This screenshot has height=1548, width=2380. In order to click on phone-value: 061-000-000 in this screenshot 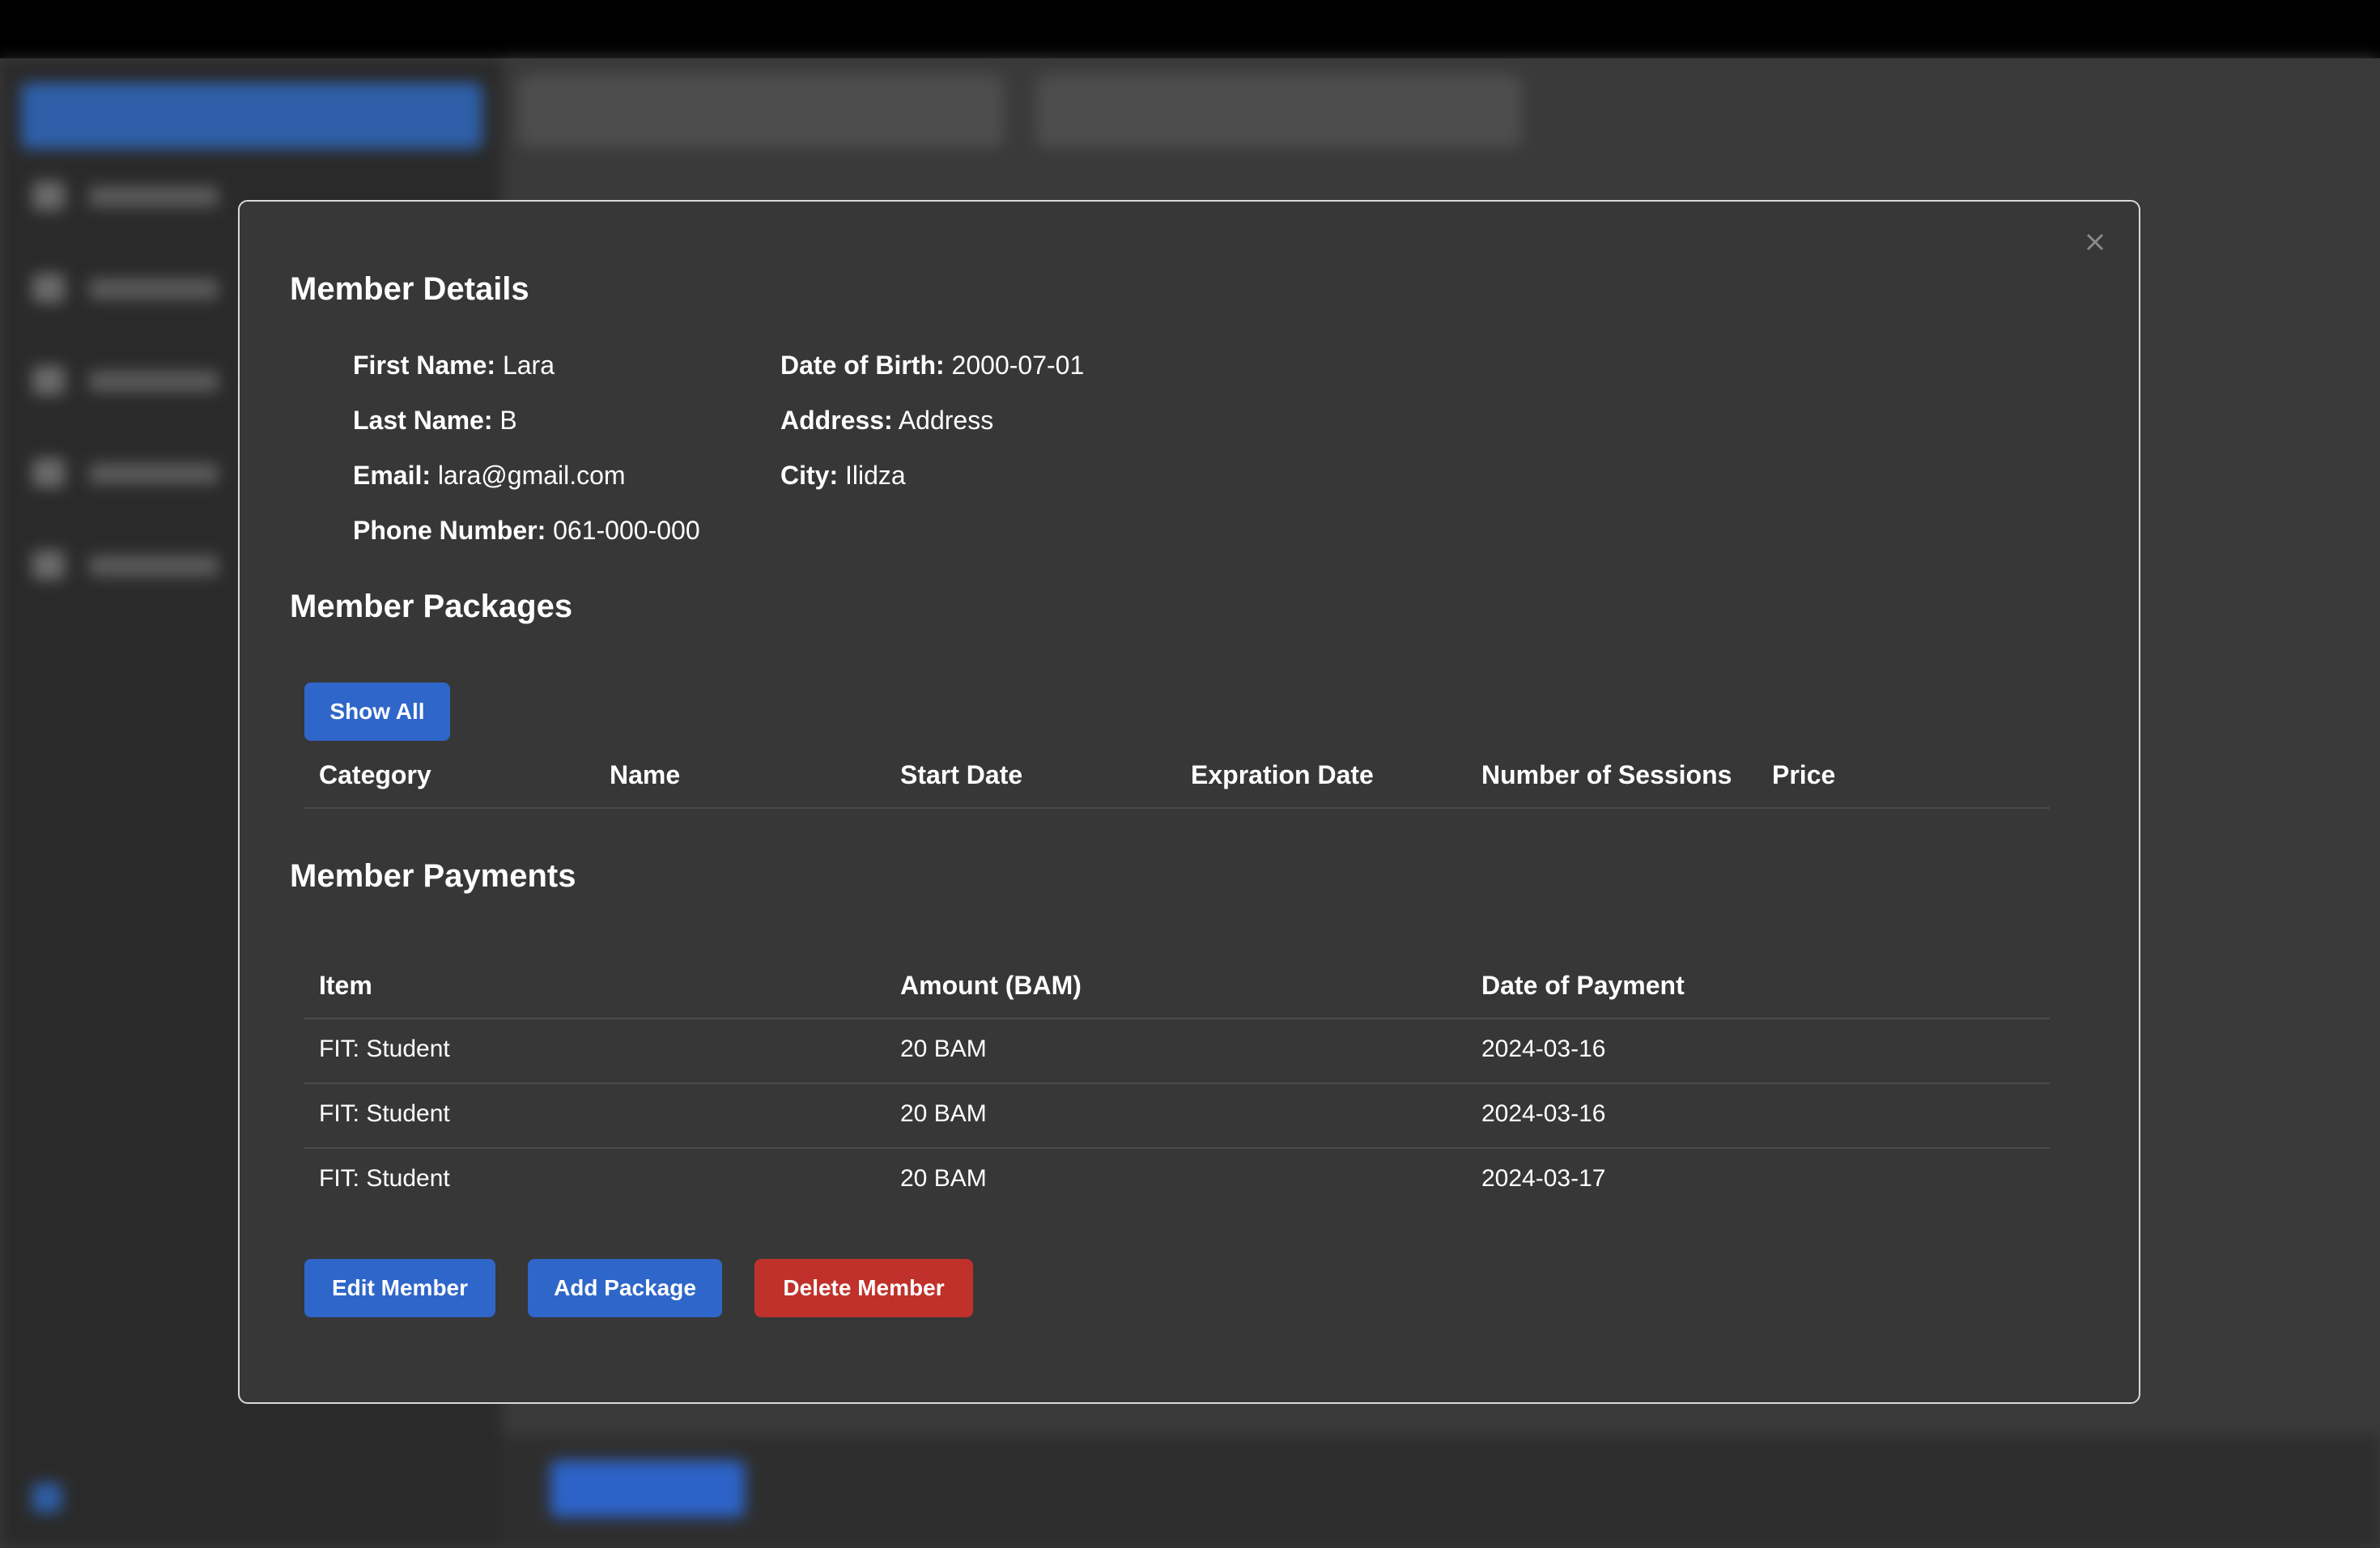, I will do `click(627, 531)`.